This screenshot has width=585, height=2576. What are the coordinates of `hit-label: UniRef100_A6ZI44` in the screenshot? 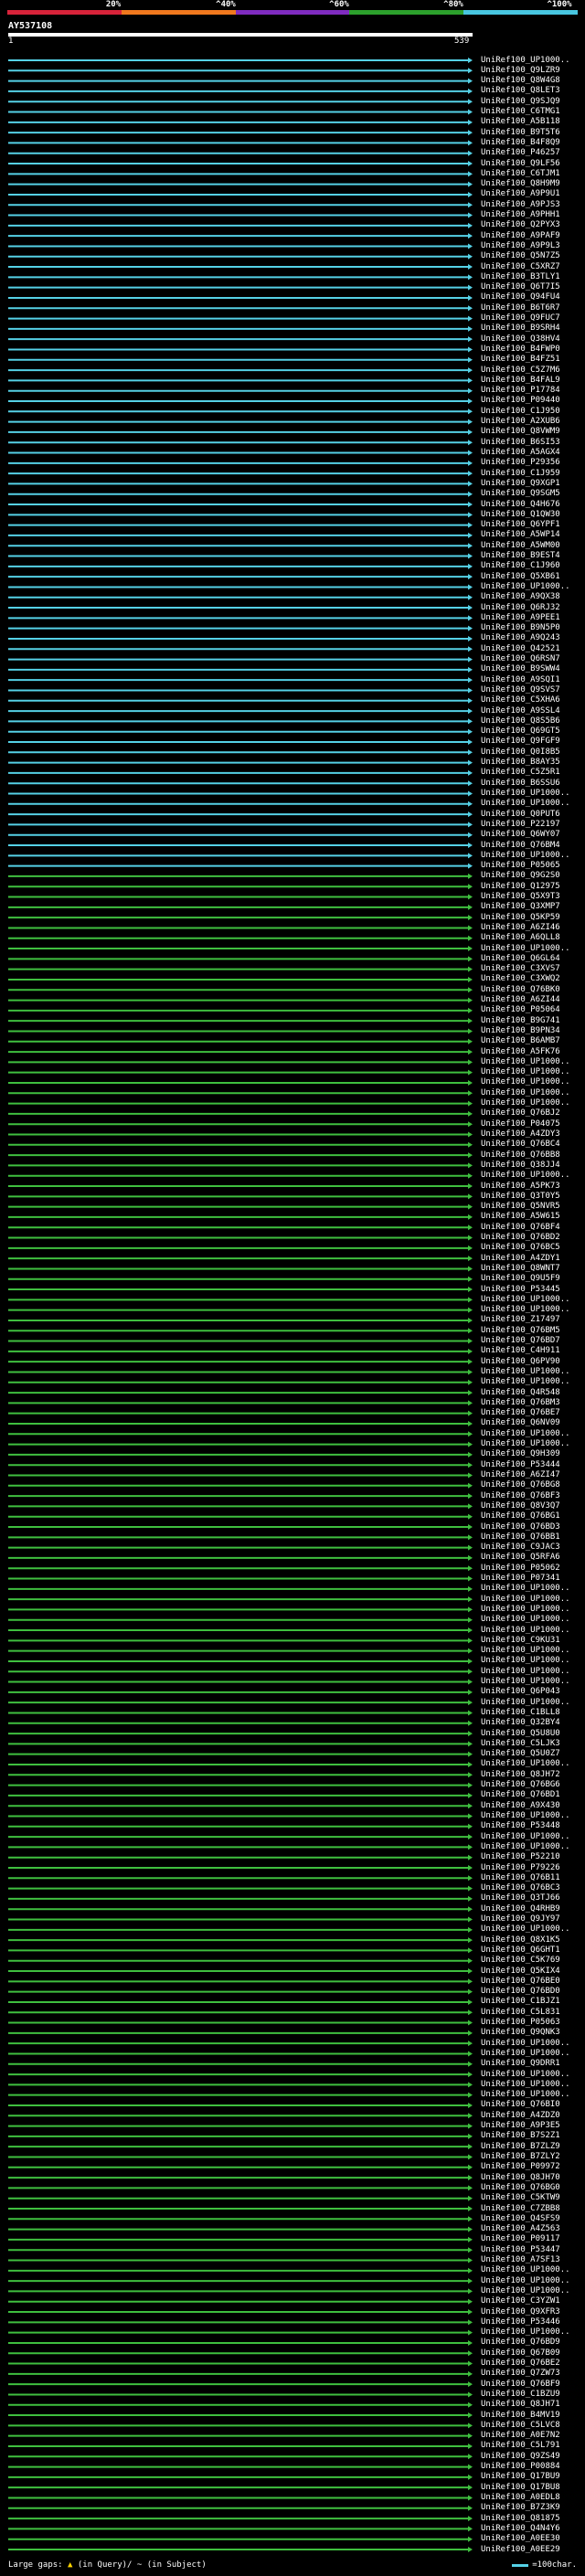 It's located at (520, 1000).